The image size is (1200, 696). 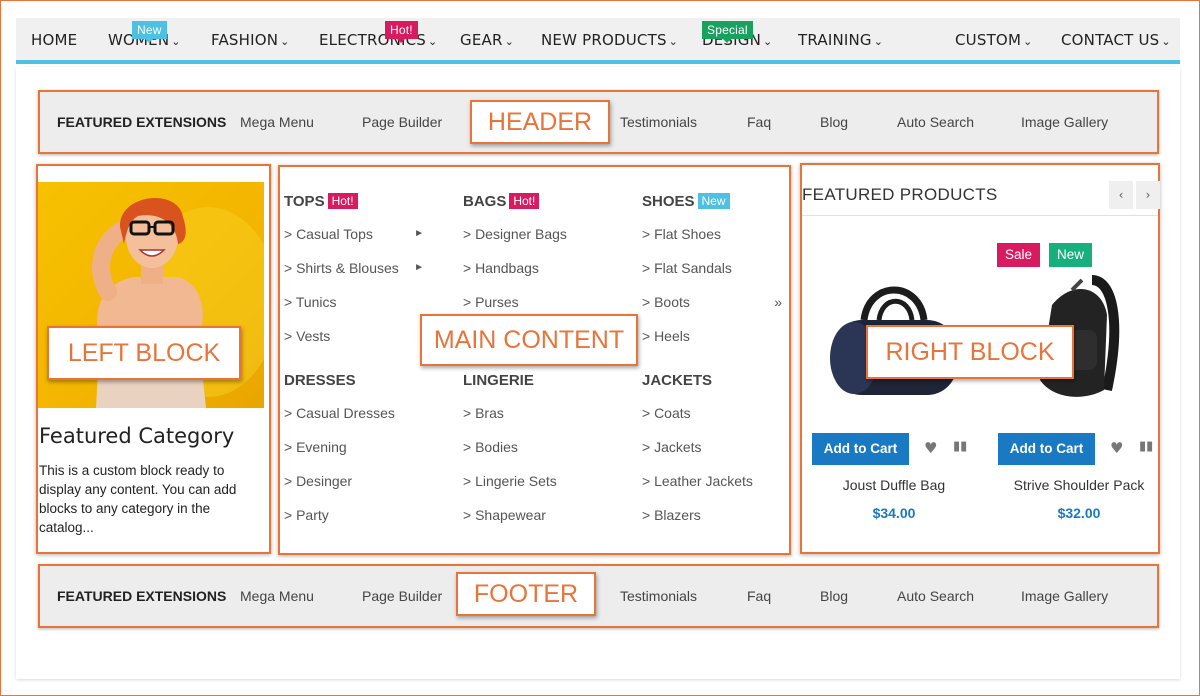 What do you see at coordinates (533, 447) in the screenshot?
I see `menu-link-bodies: > Bodies` at bounding box center [533, 447].